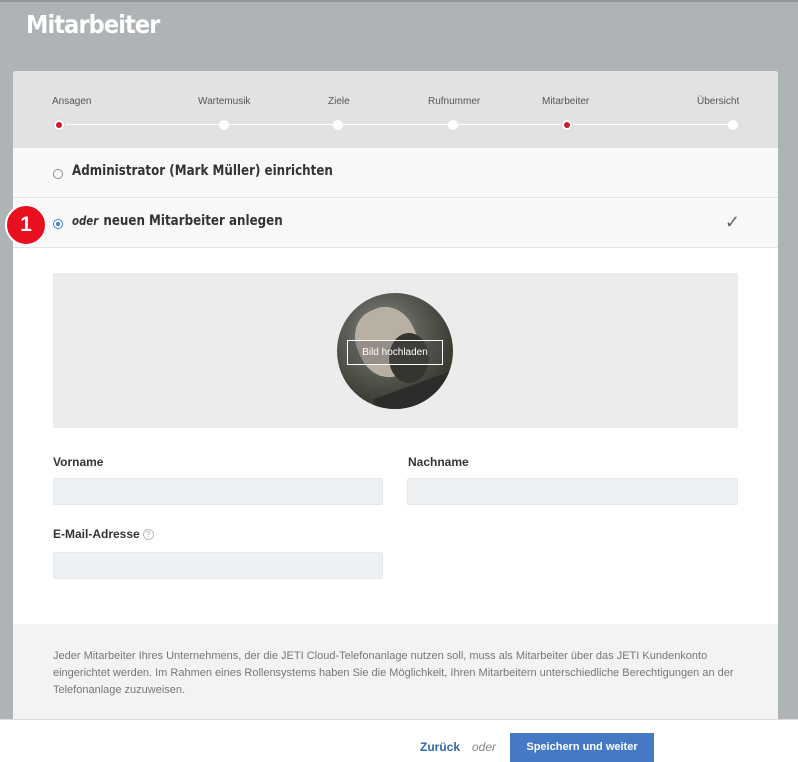  I want to click on first-name-input, so click(218, 491).